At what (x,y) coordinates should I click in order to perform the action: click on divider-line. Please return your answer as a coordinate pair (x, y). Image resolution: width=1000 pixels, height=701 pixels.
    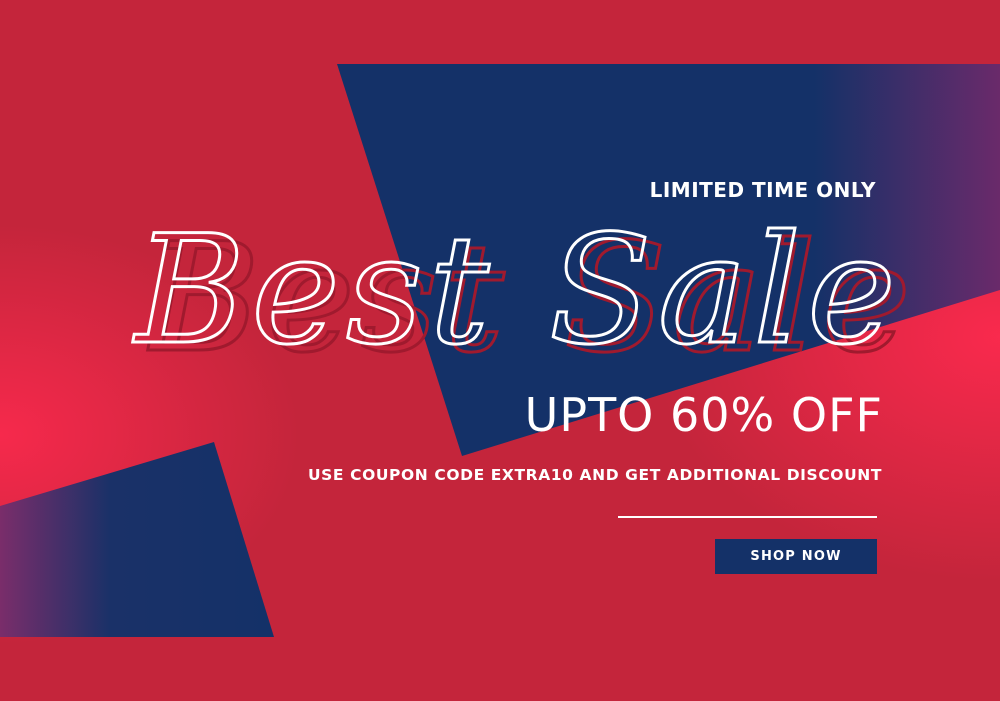
    Looking at the image, I should click on (747, 517).